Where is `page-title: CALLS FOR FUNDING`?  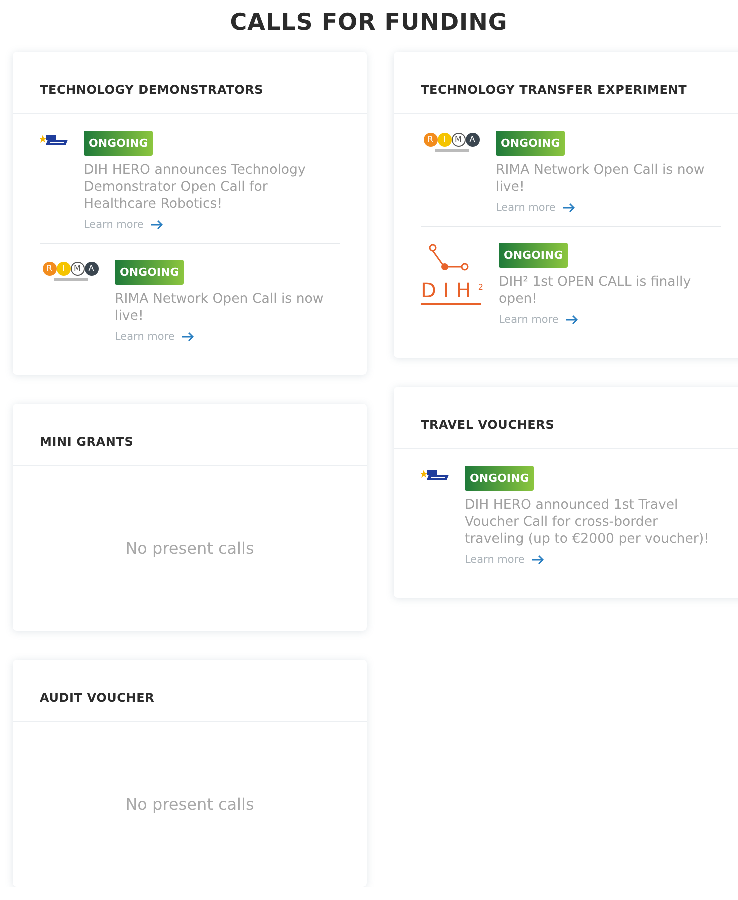
page-title: CALLS FOR FUNDING is located at coordinates (369, 23).